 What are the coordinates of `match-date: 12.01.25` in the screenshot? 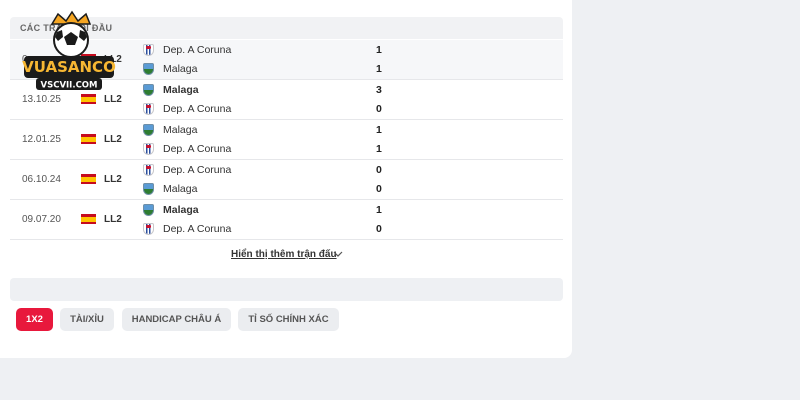 It's located at (41, 139).